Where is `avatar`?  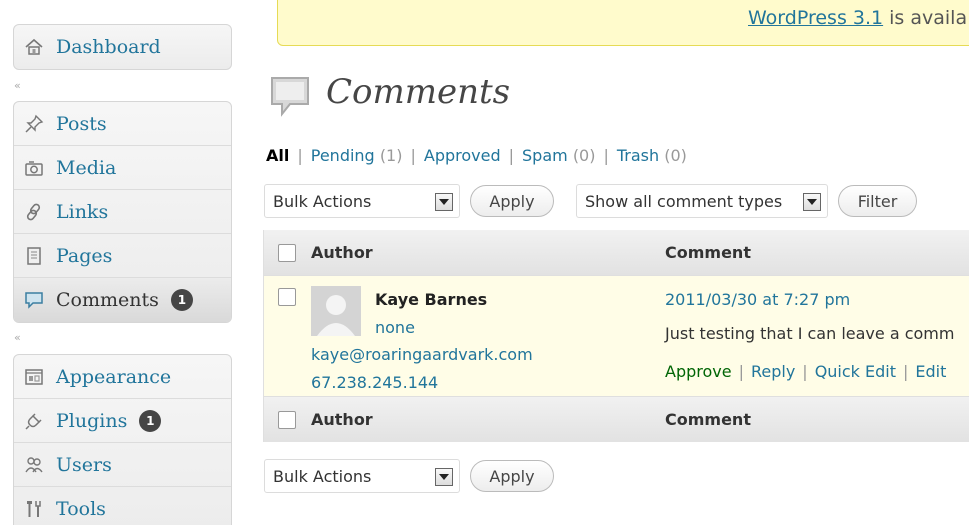
avatar is located at coordinates (336, 311).